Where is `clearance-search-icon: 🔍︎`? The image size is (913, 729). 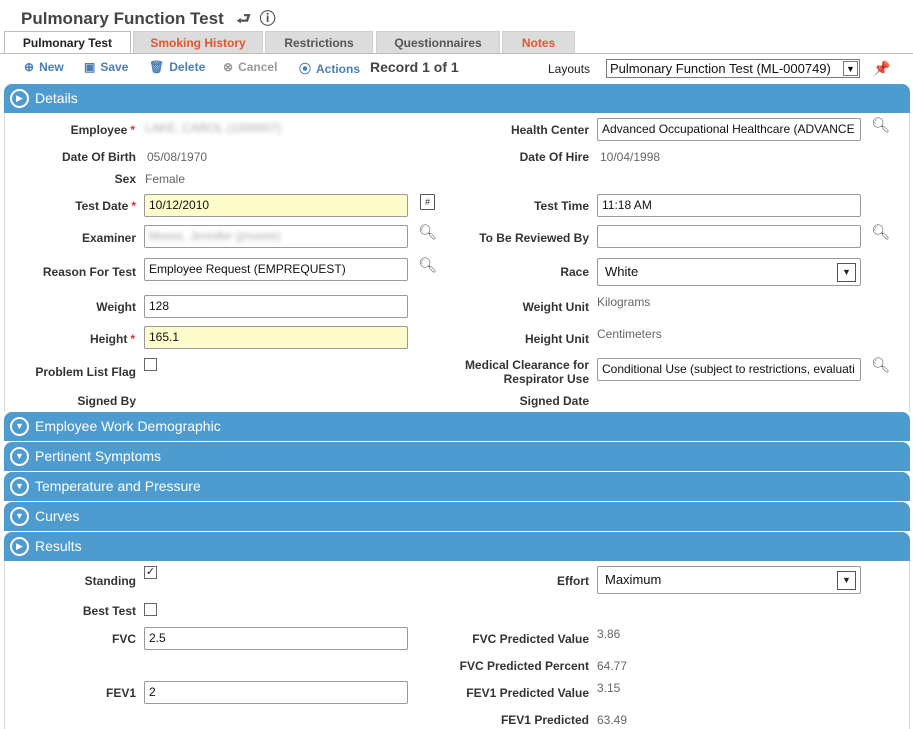
clearance-search-icon: 🔍︎ is located at coordinates (880, 365).